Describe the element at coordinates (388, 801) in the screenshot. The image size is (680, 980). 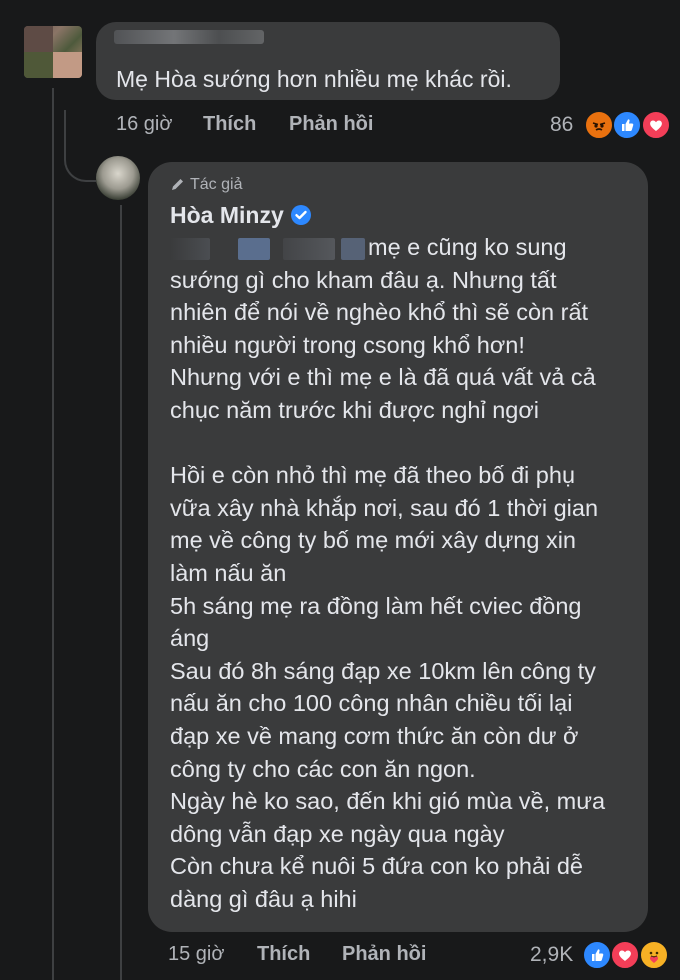
I see `reply-line: Ngày hè ko sao, đến khi gió mùa về, mưa` at that location.